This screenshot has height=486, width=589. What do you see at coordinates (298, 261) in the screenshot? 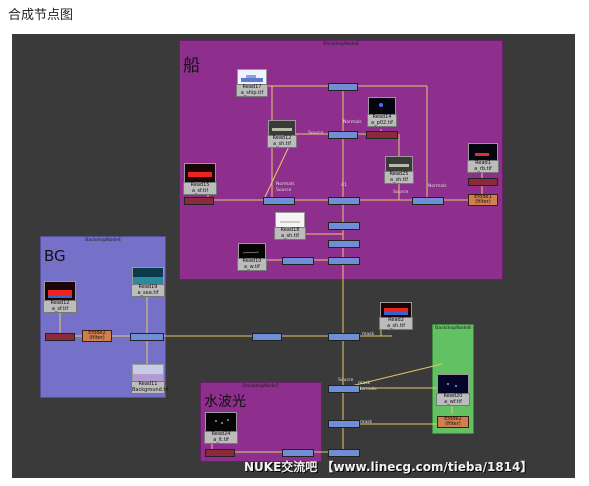
I see `grade-node` at bounding box center [298, 261].